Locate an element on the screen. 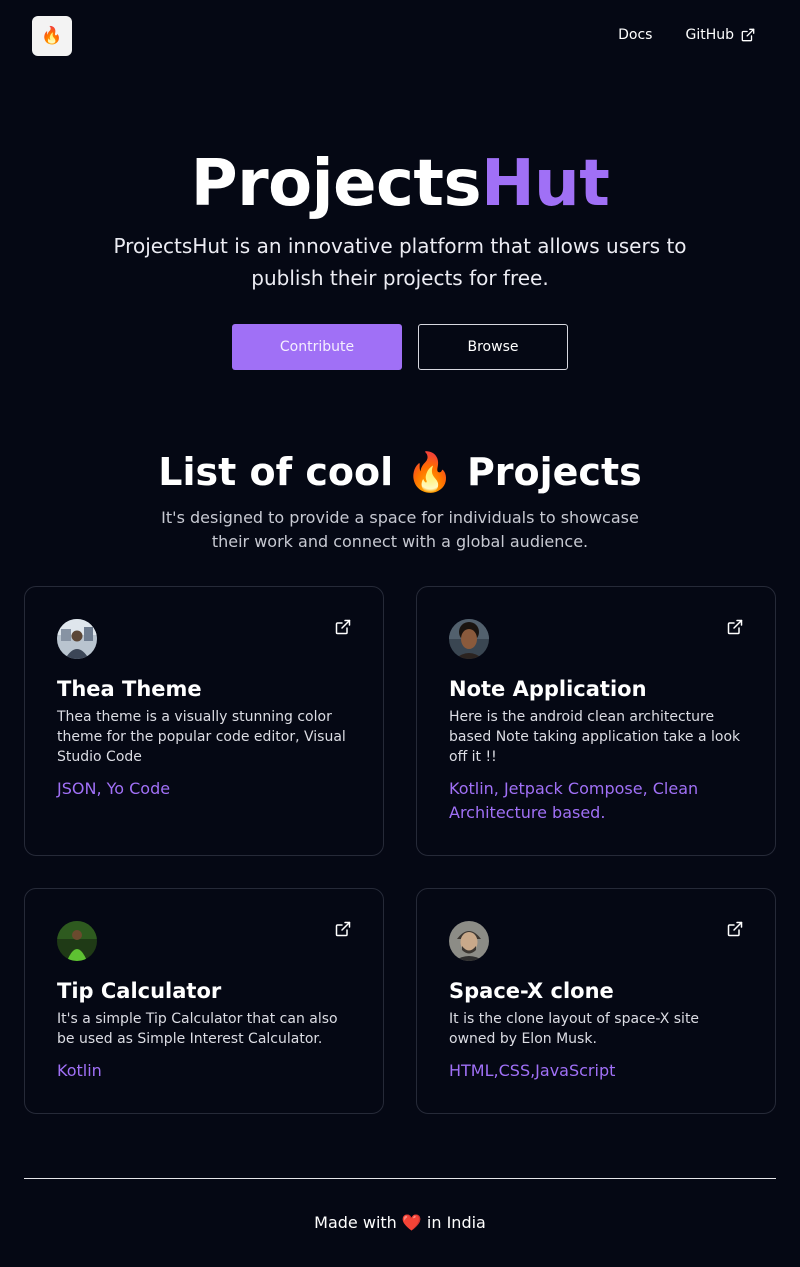 The width and height of the screenshot is (800, 1267). project-title: Space-X clone is located at coordinates (531, 991).